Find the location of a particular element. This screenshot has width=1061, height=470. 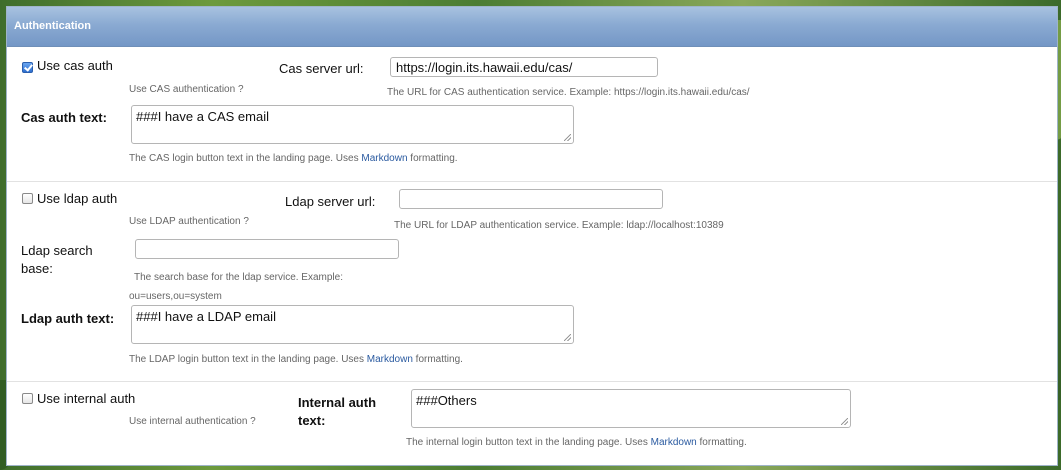

label-line: text: is located at coordinates (312, 420).